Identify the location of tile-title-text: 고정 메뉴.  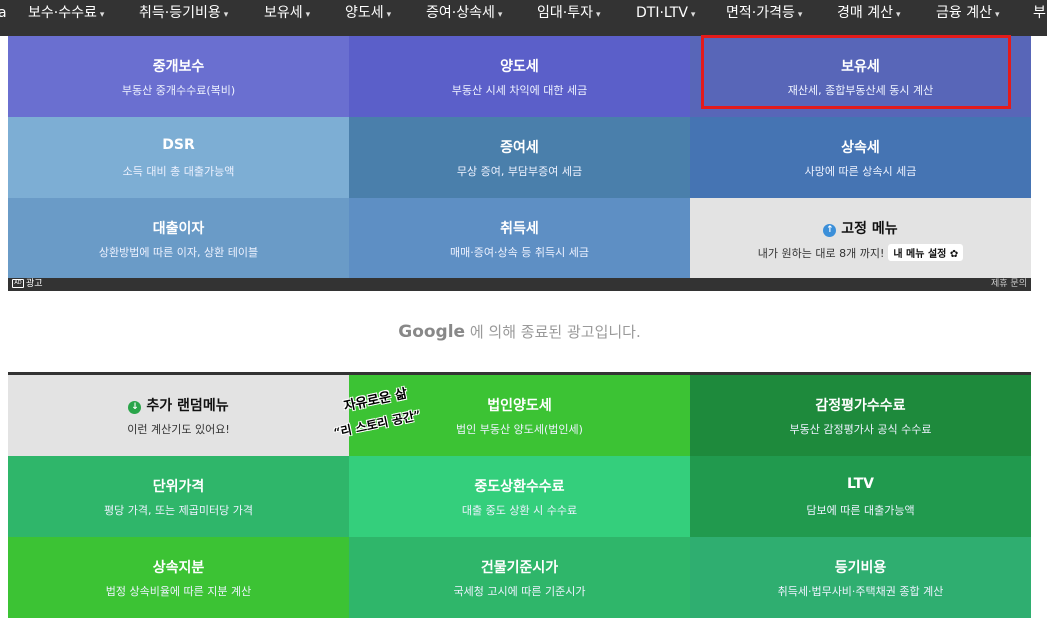
(869, 229).